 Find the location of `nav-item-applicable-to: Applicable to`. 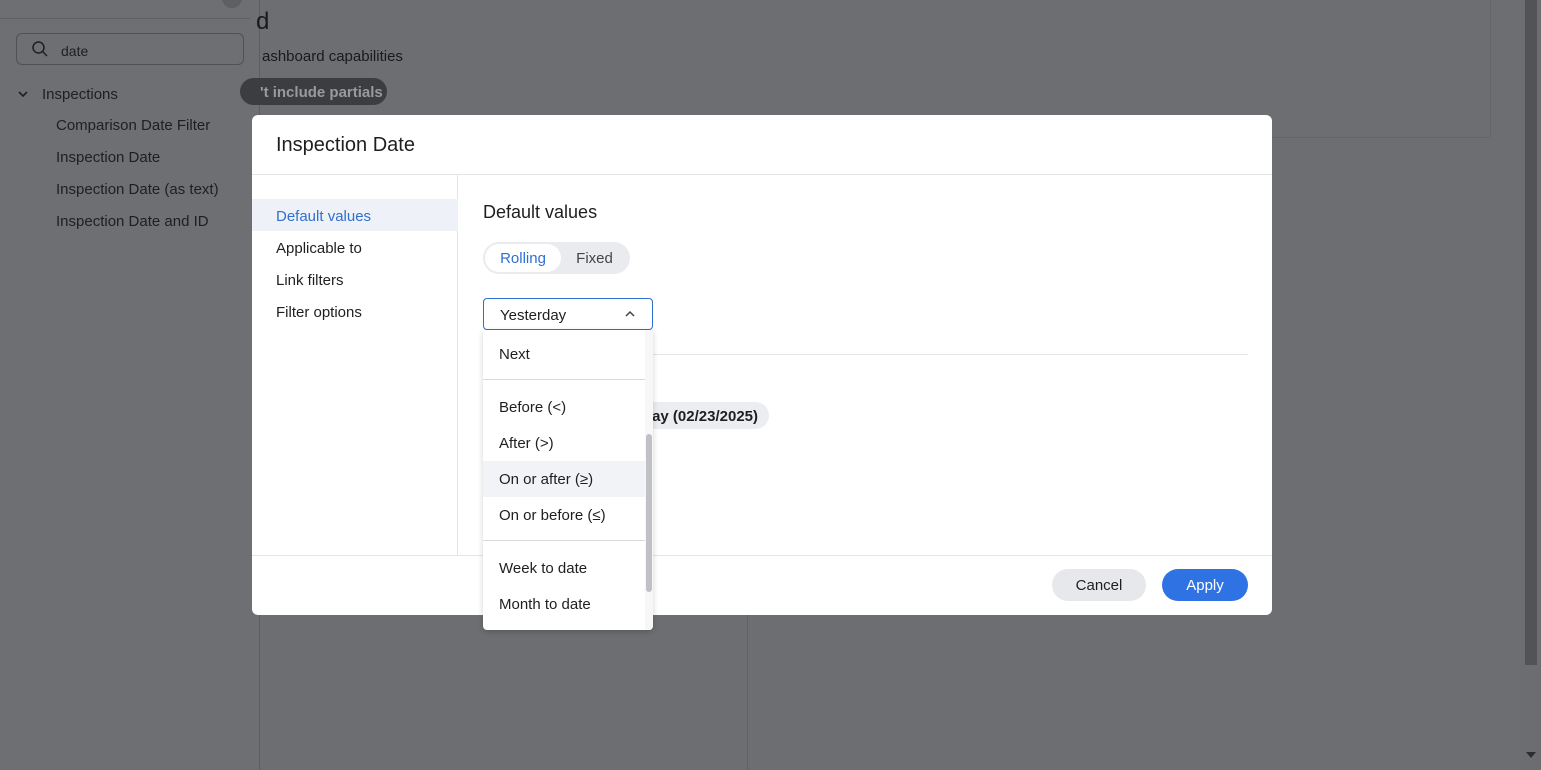

nav-item-applicable-to: Applicable to is located at coordinates (355, 247).